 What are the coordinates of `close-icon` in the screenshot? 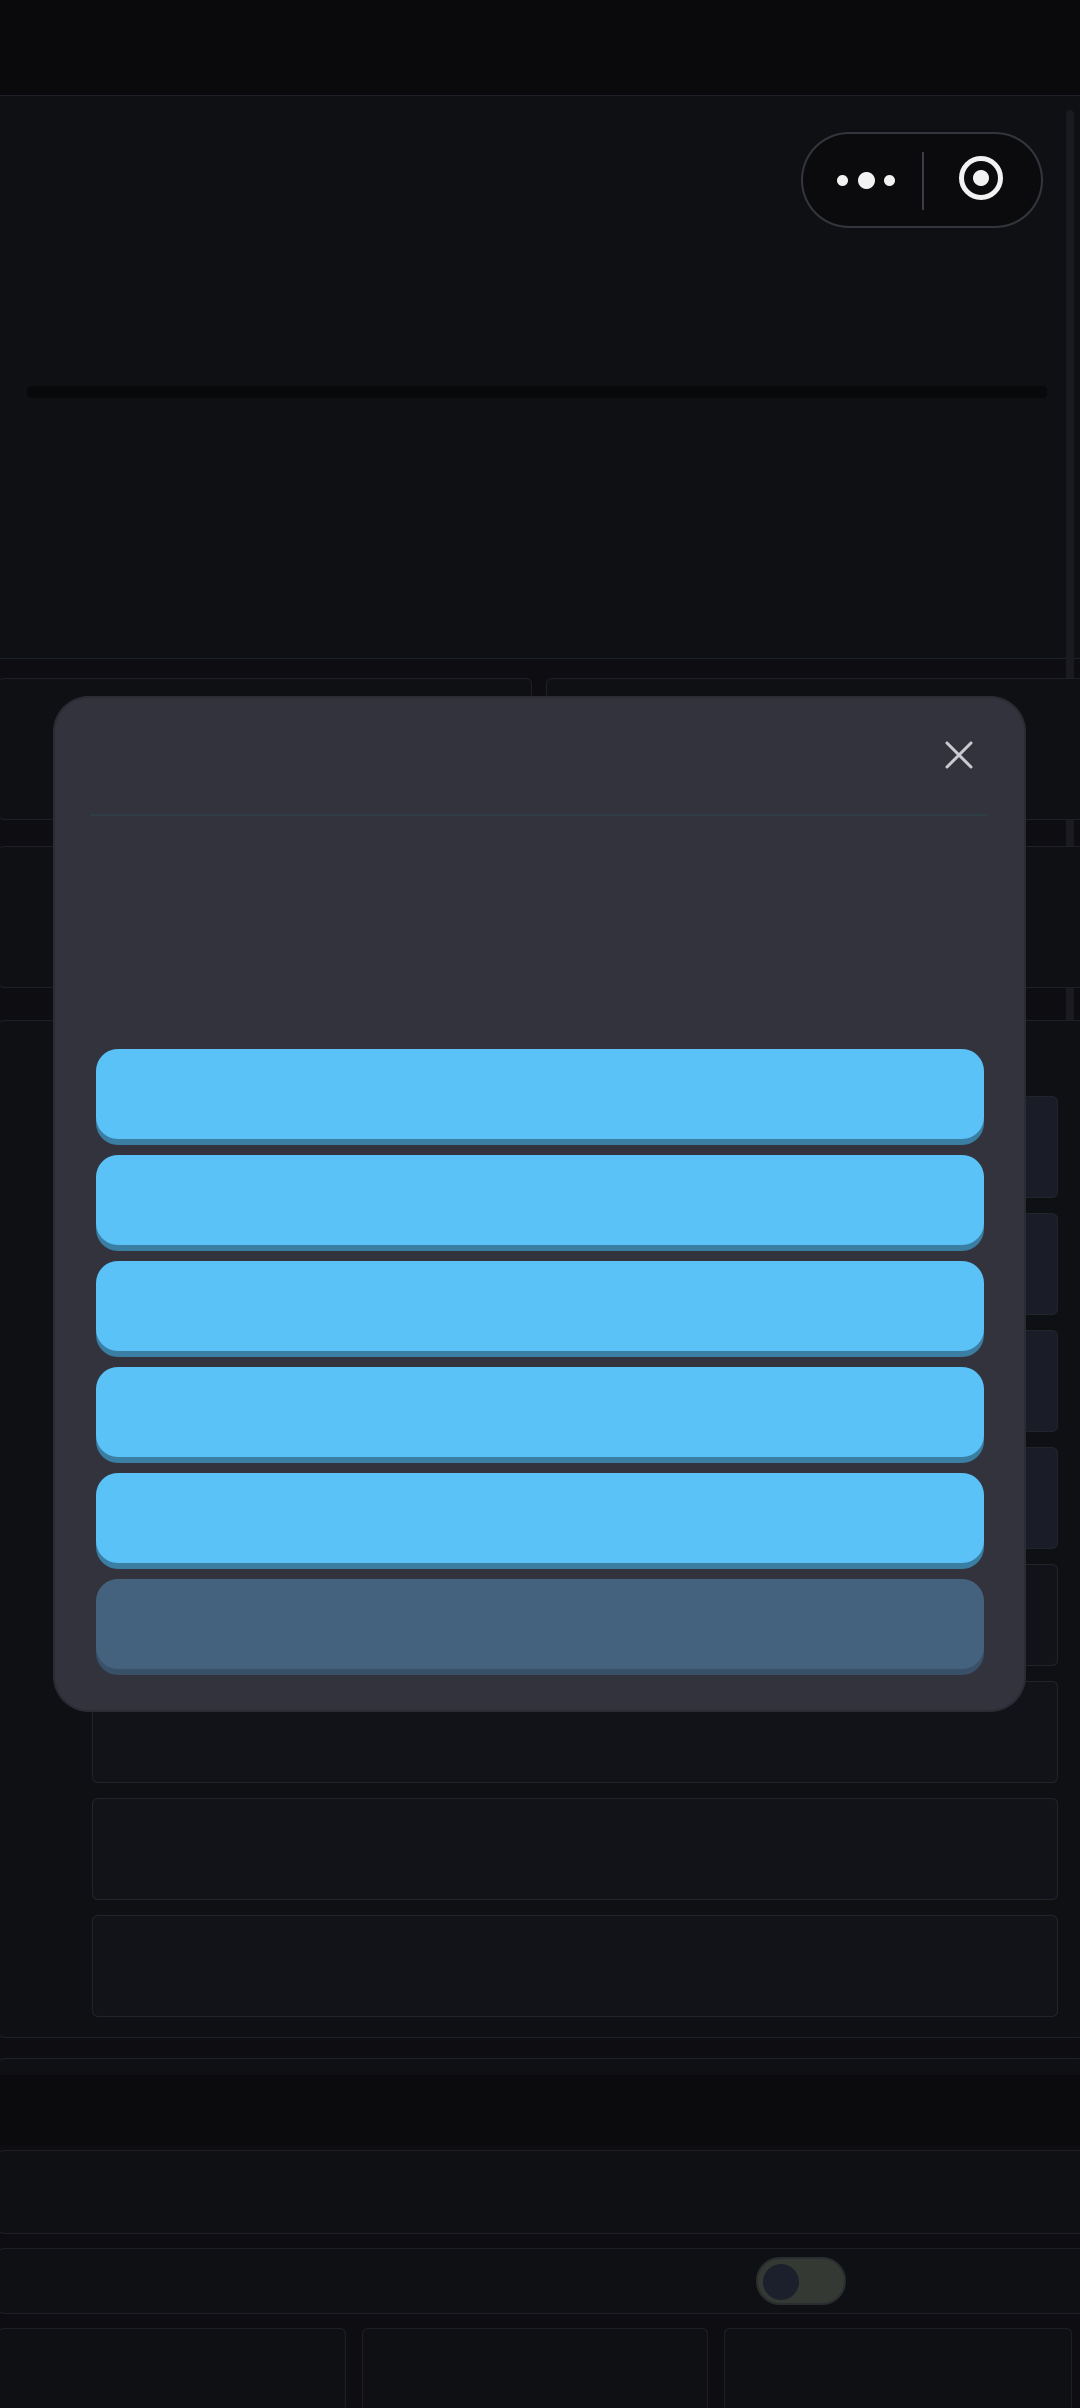 It's located at (959, 755).